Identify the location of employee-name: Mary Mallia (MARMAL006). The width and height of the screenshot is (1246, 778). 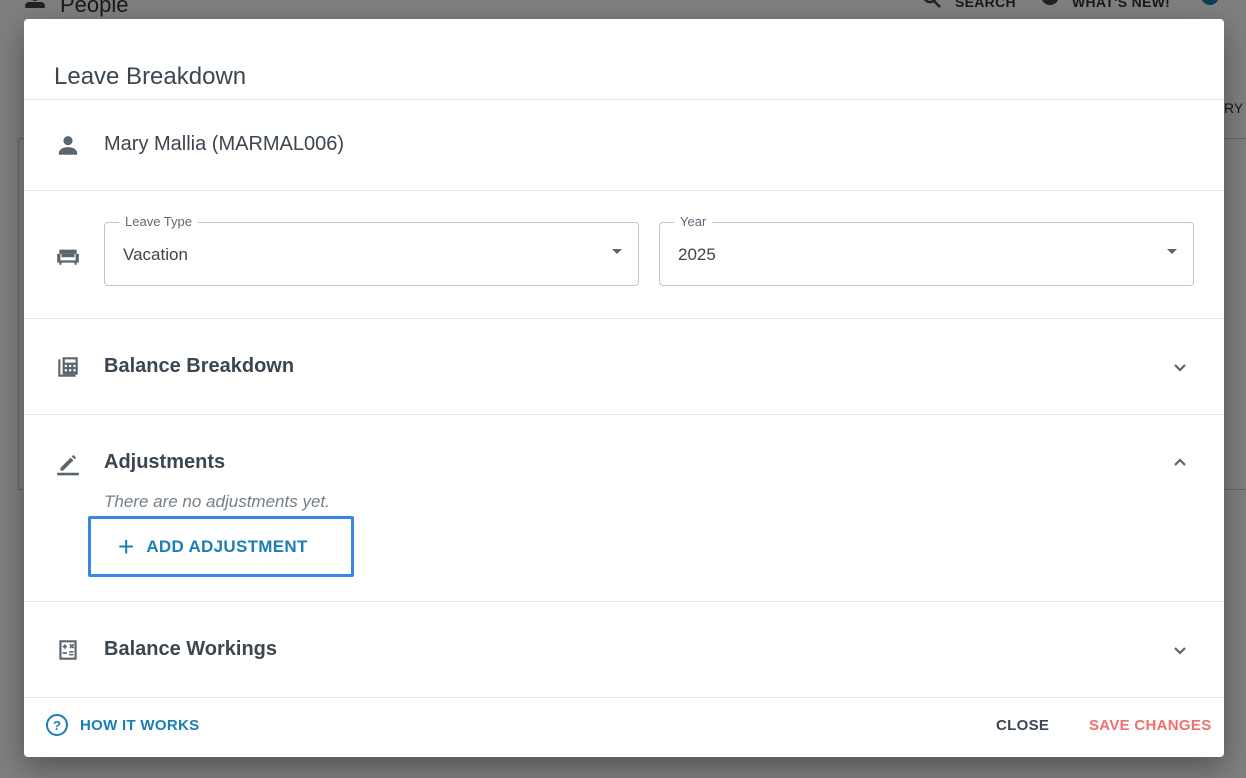
(224, 144).